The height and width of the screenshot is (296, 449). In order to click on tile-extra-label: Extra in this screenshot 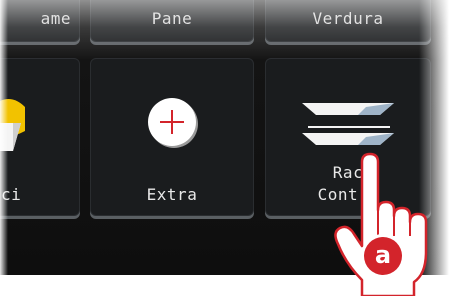, I will do `click(172, 194)`.